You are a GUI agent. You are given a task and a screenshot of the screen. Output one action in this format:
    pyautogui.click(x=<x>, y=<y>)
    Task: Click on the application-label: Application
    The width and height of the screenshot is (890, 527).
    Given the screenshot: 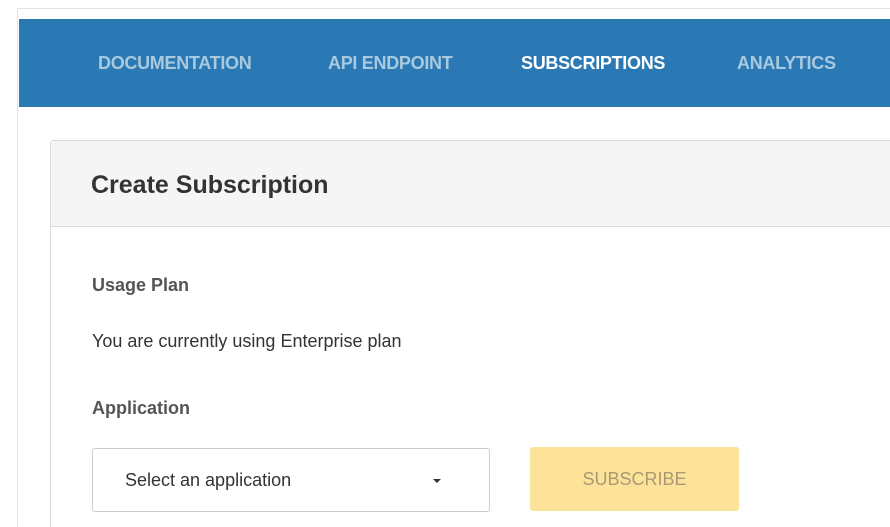 What is the action you would take?
    pyautogui.click(x=141, y=408)
    